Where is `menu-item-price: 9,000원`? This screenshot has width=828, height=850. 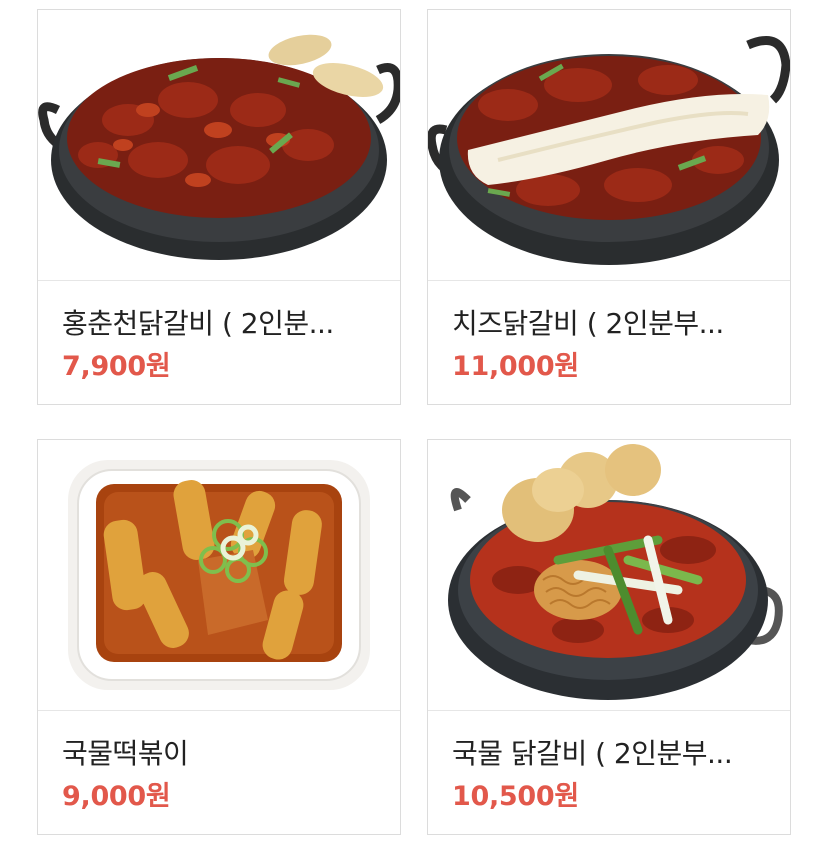
menu-item-price: 9,000원 is located at coordinates (116, 796).